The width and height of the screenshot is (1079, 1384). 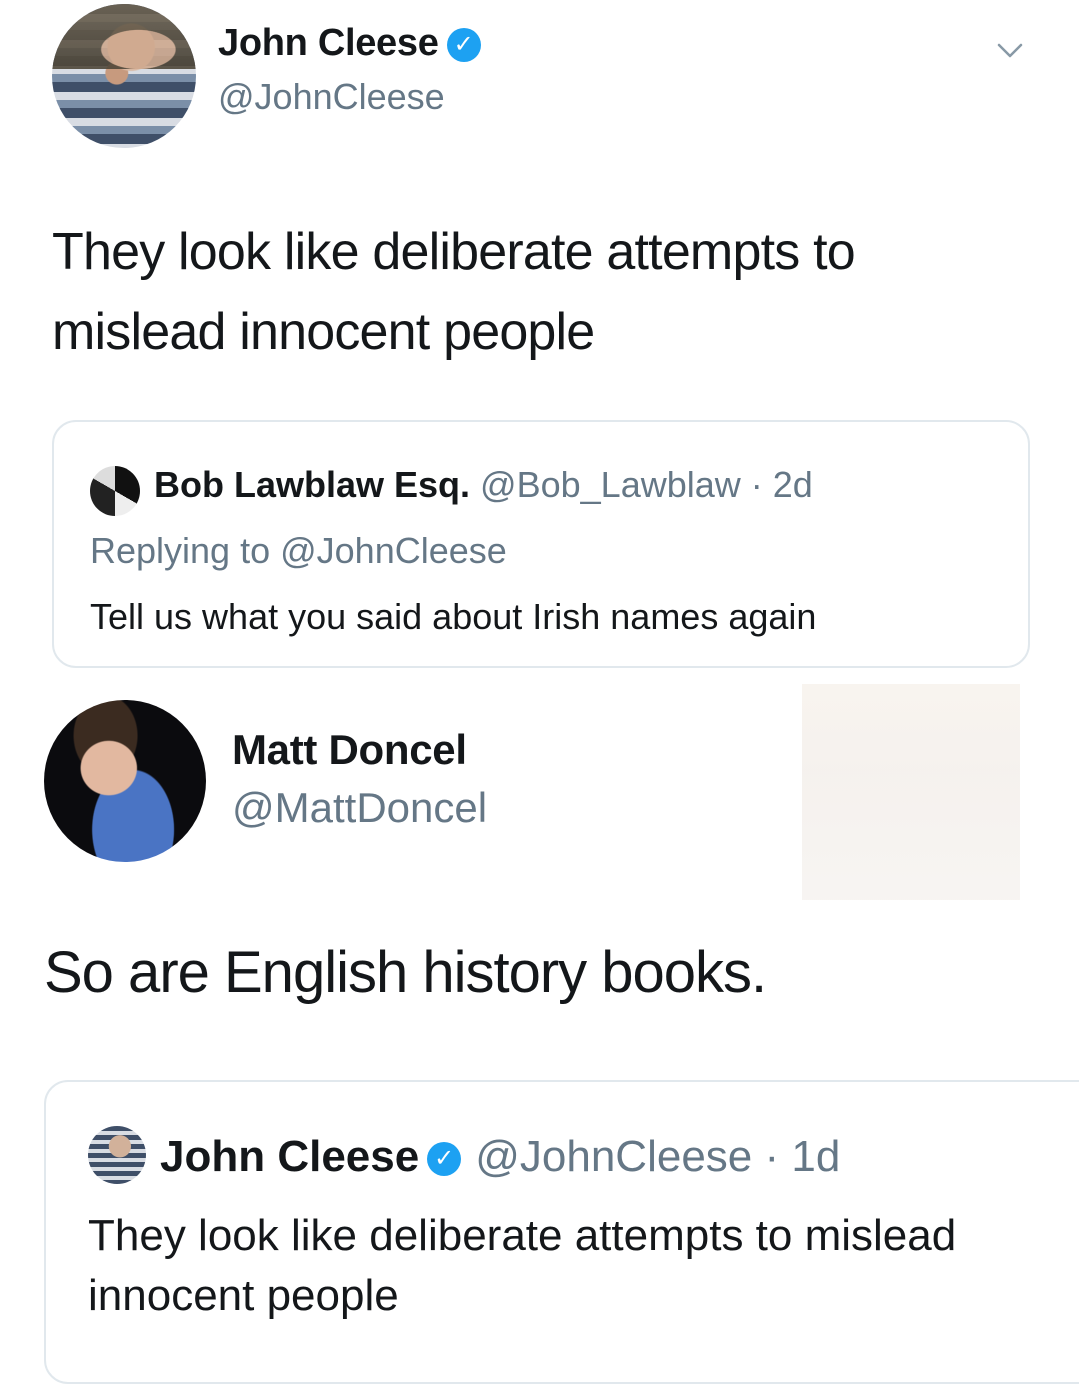 I want to click on author-name: Matt Doncel, so click(x=349, y=750).